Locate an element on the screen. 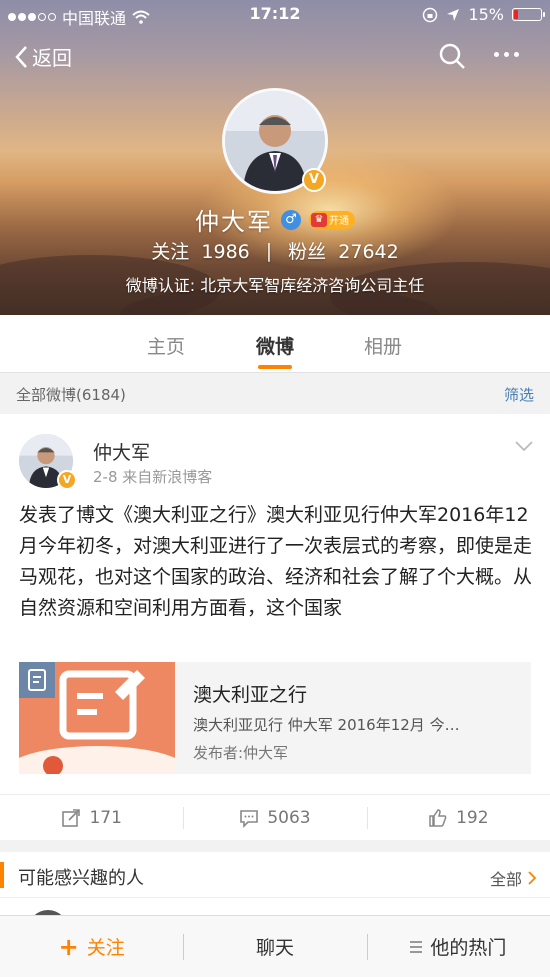 The image size is (550, 977). suggested-people-title: 可能感兴趣的人 is located at coordinates (81, 878).